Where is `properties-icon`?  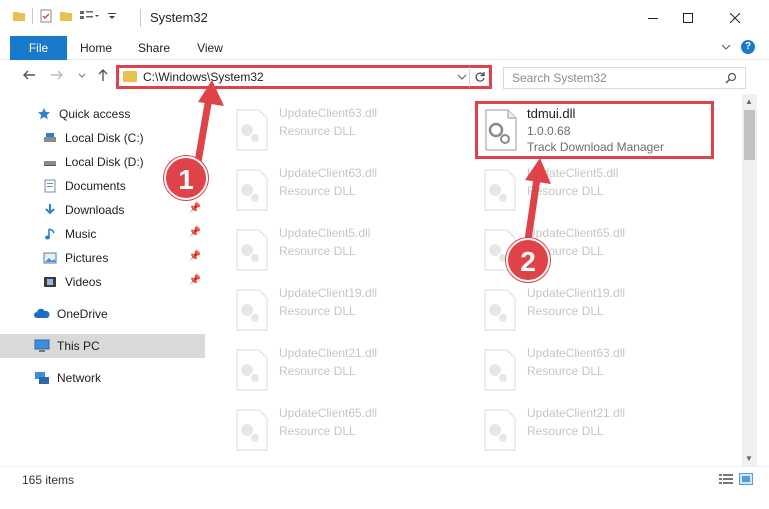
properties-icon is located at coordinates (46, 16).